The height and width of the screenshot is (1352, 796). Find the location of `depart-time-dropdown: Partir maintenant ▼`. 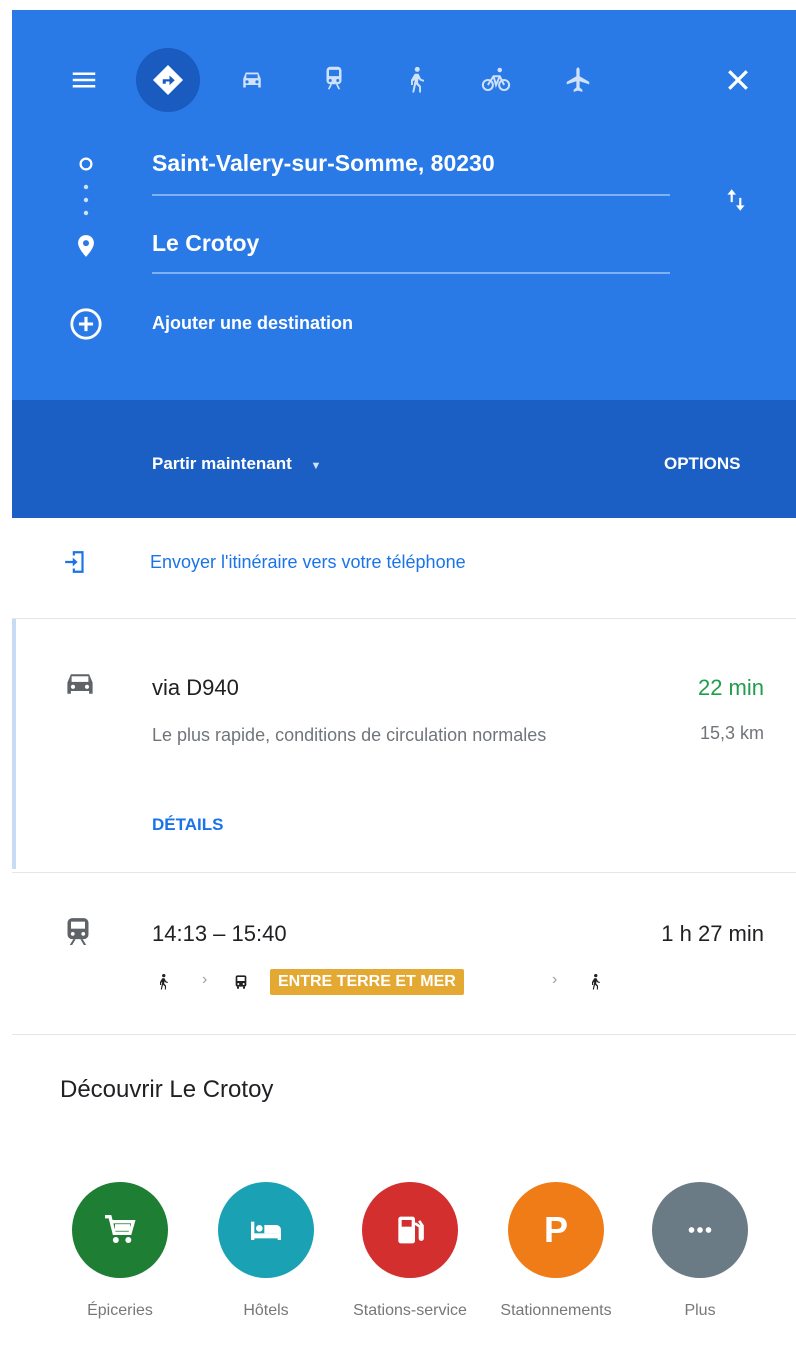

depart-time-dropdown: Partir maintenant ▼ is located at coordinates (236, 464).